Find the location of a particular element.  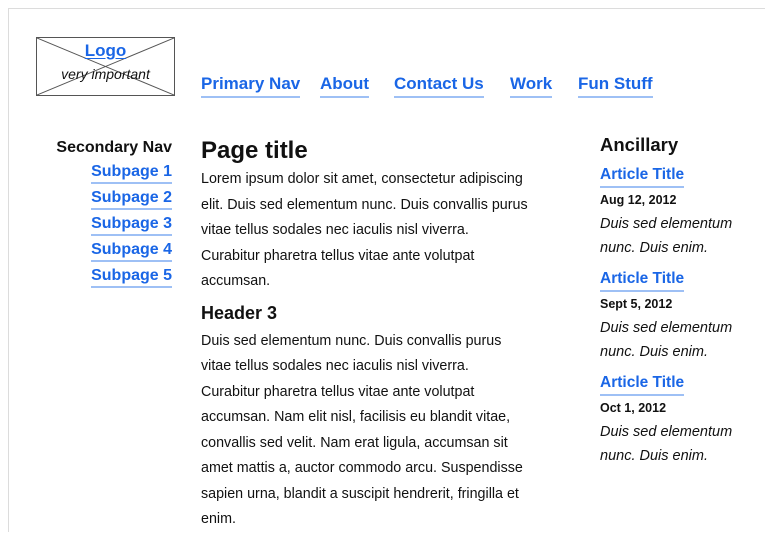

article-date: Aug 12, 2012 is located at coordinates (638, 200).